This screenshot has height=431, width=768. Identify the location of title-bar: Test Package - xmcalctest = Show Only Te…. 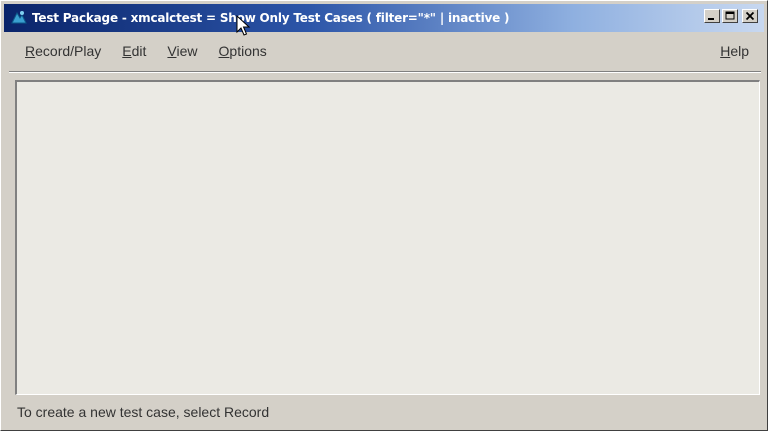
(384, 18).